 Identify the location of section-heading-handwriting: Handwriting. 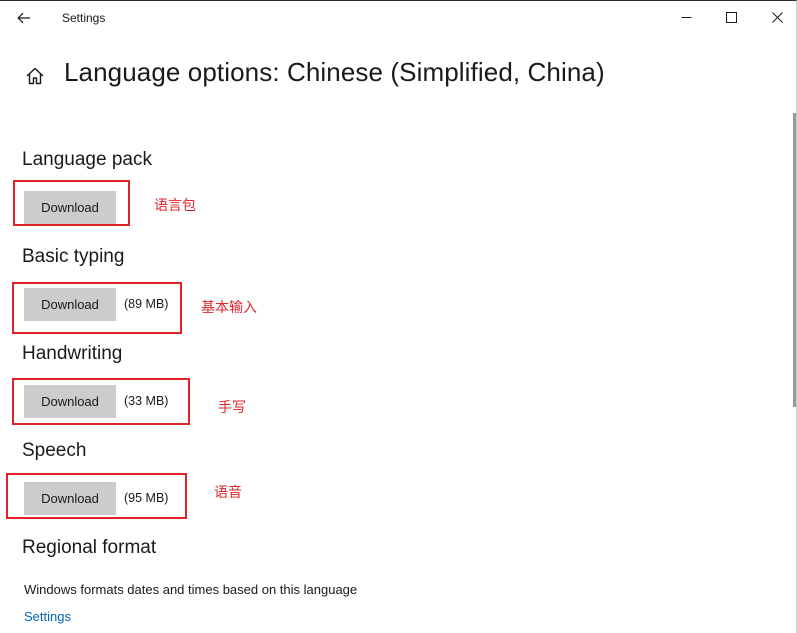
(72, 353).